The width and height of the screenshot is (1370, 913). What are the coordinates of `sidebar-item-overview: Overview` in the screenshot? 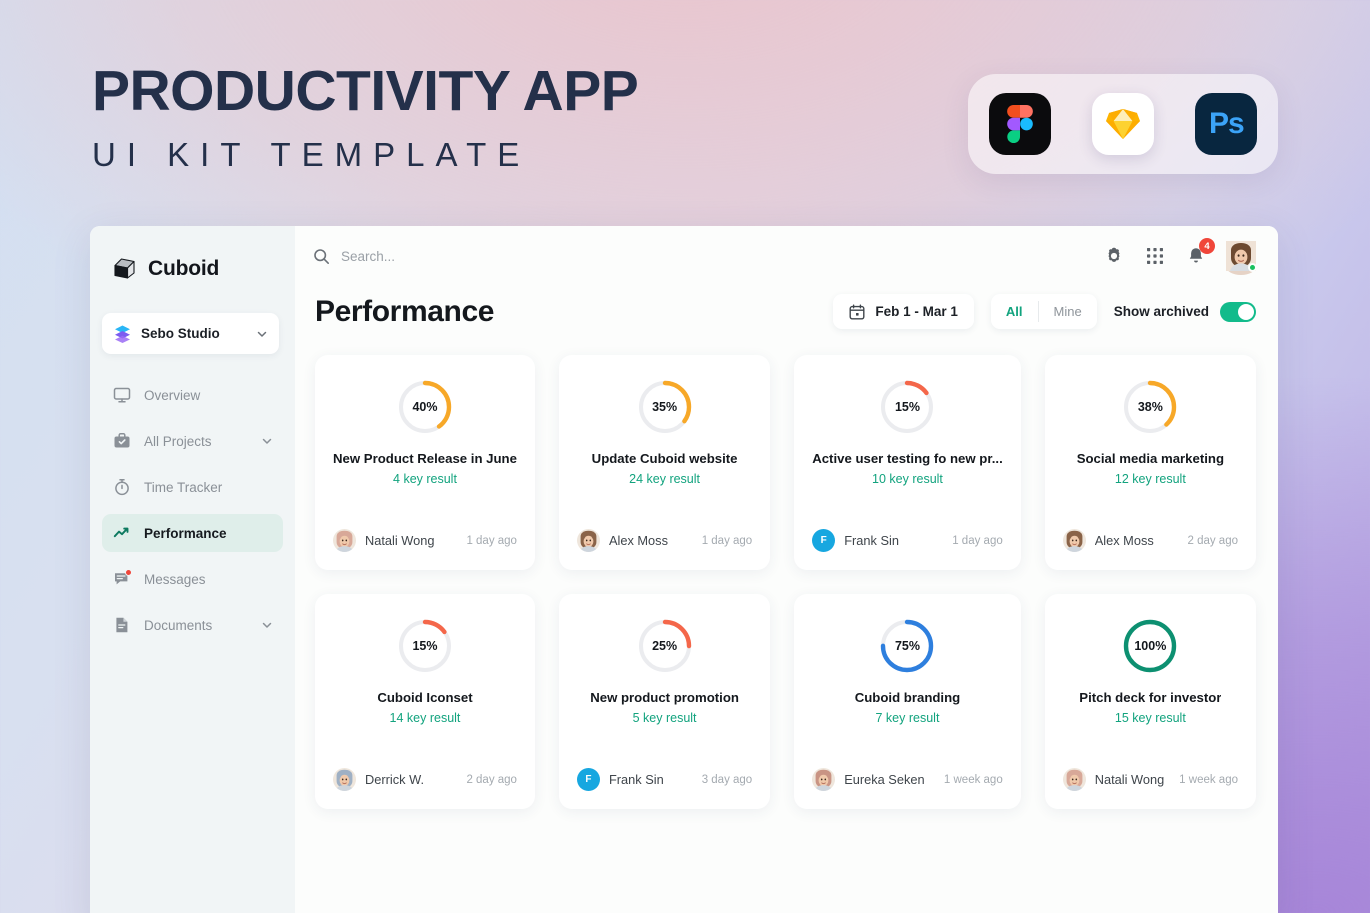 It's located at (192, 395).